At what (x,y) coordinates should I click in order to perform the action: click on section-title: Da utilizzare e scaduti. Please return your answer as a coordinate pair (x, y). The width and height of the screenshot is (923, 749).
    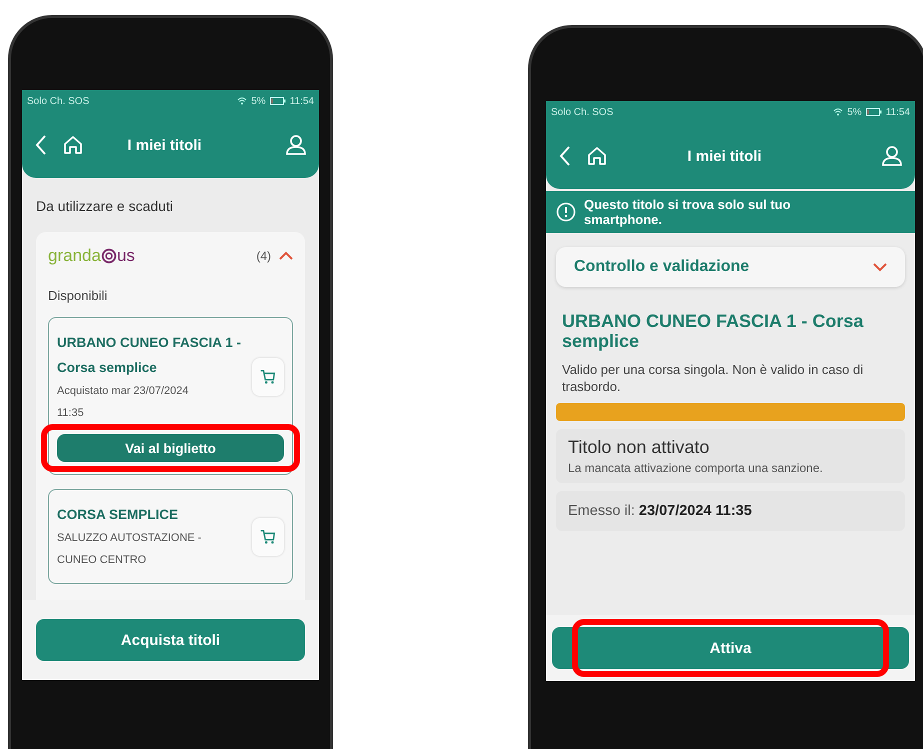
    Looking at the image, I should click on (105, 206).